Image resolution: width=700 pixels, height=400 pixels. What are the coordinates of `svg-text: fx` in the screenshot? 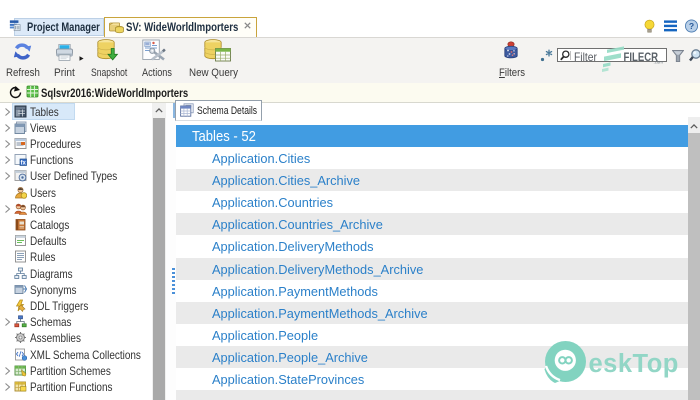 It's located at (24, 163).